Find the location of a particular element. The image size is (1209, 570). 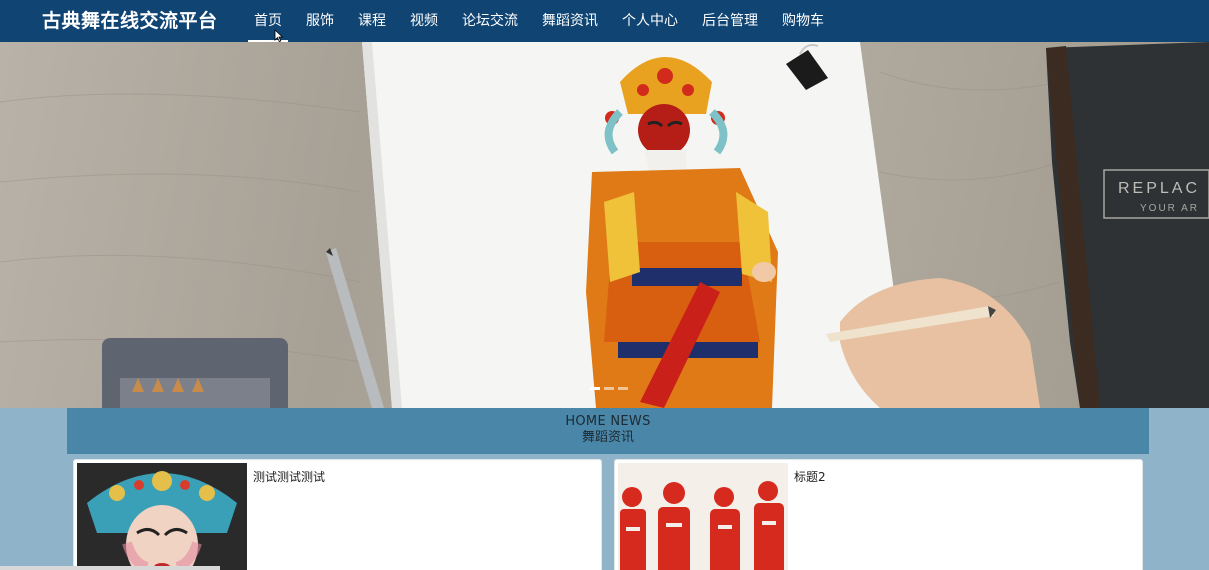

news-section-header: HOME NEWS 舞蹈资讯 is located at coordinates (608, 431).